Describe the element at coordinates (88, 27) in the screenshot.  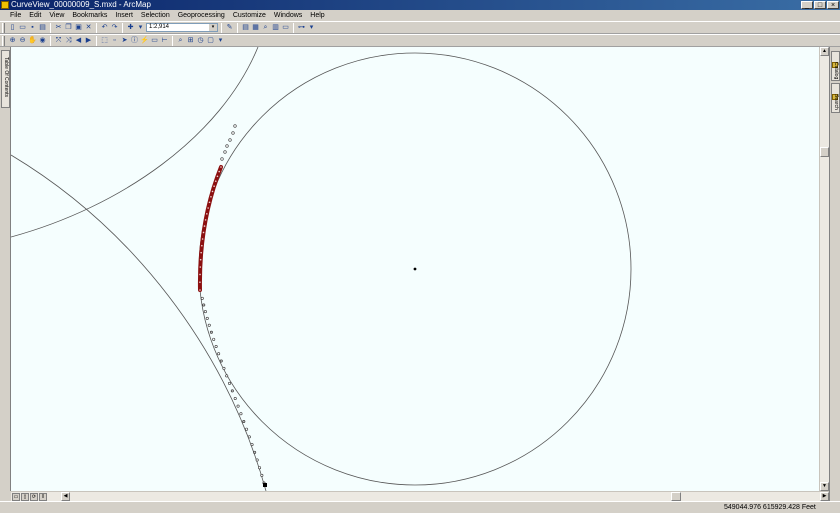
I see `delete-icon: ✕` at that location.